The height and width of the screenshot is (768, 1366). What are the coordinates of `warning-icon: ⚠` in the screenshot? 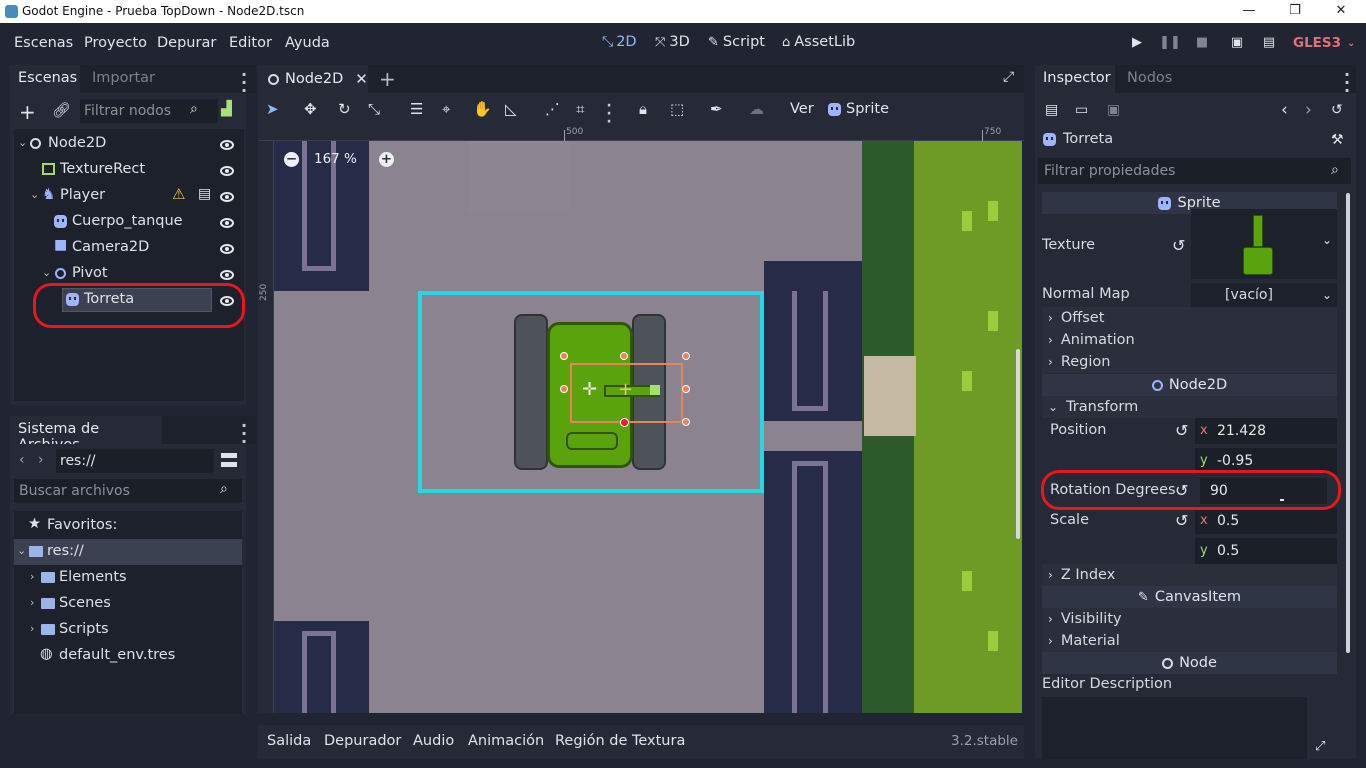 It's located at (178, 194).